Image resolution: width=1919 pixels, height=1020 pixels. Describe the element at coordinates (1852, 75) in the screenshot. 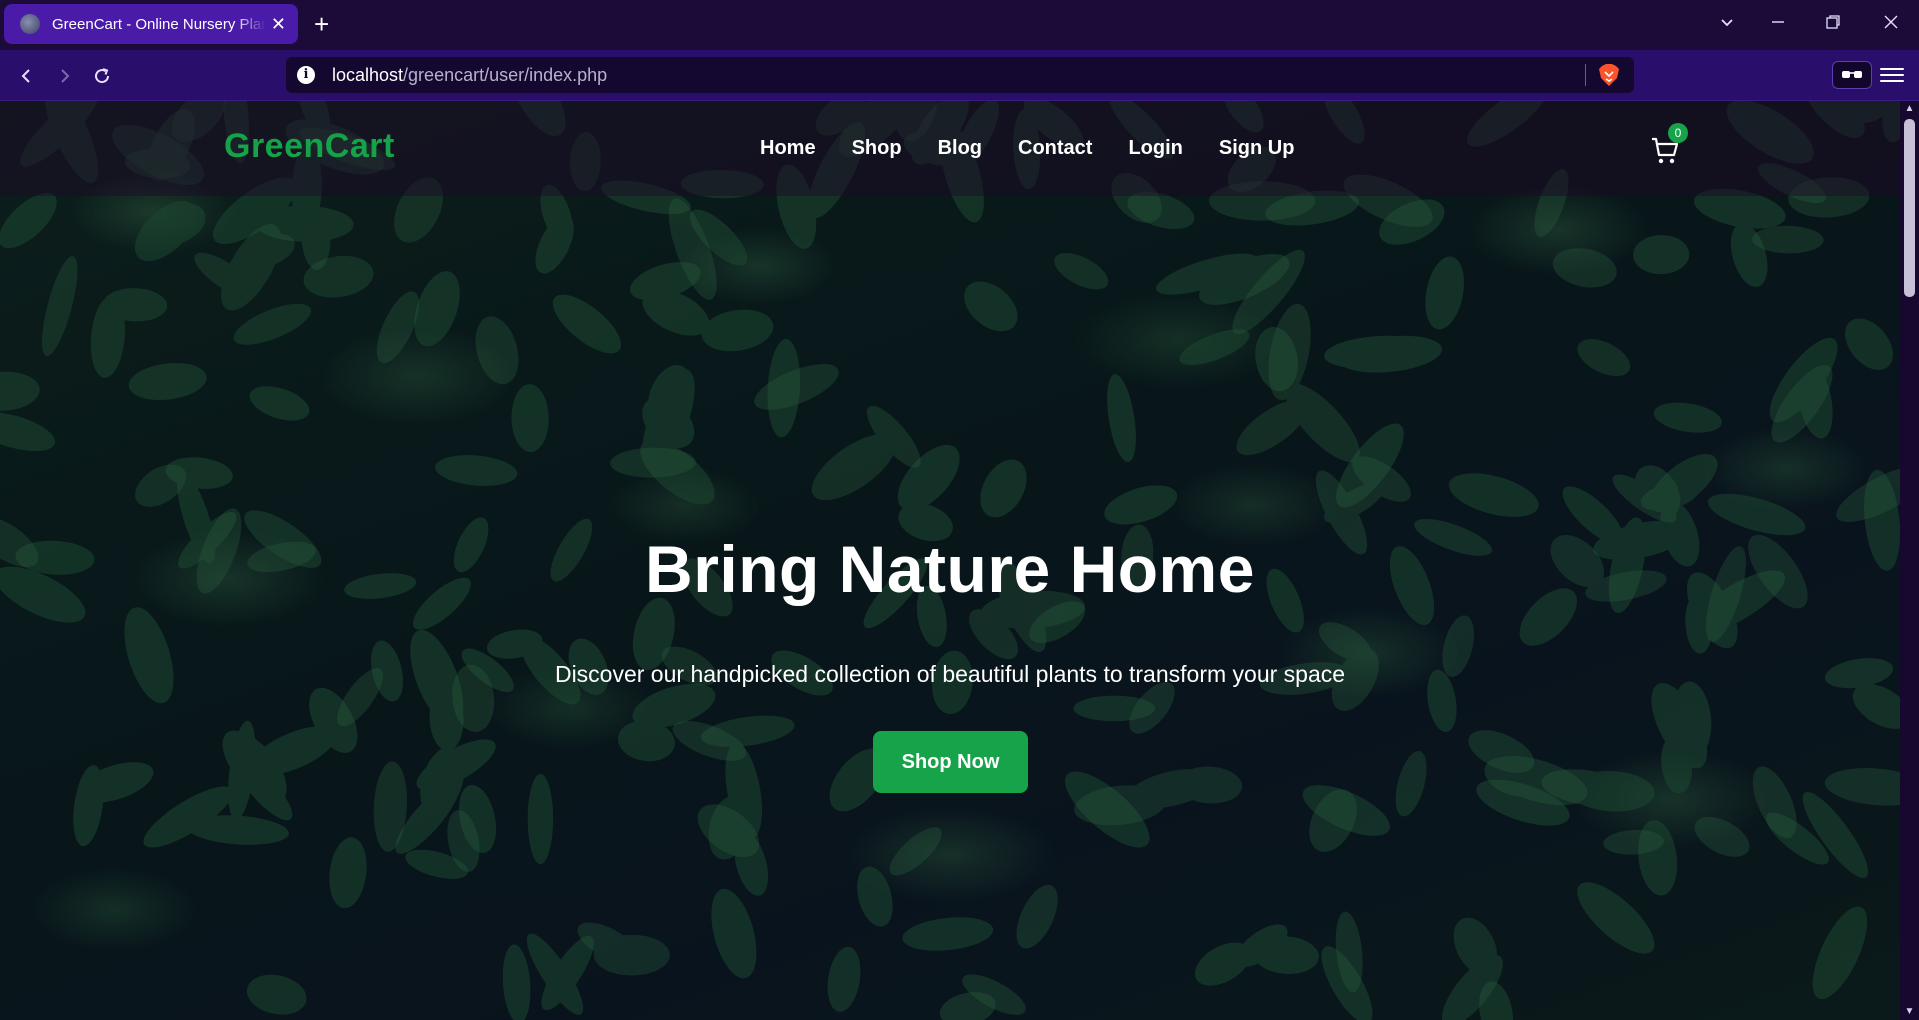

I see `reader-mode-icon` at that location.